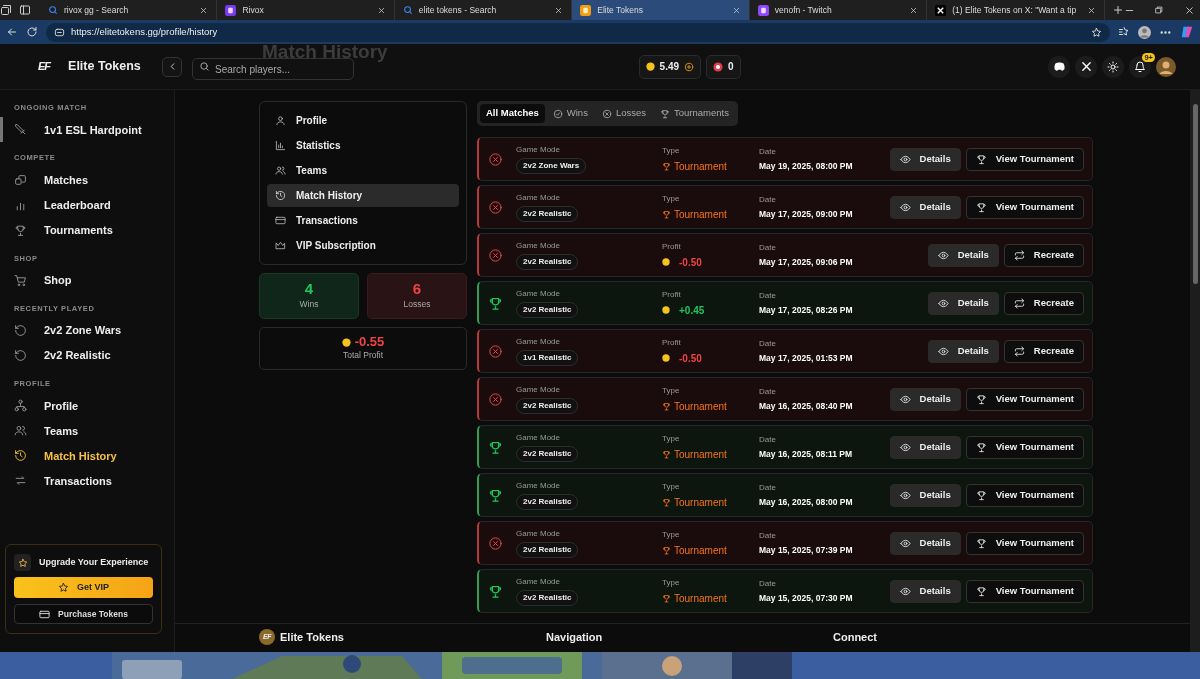 This screenshot has height=679, width=1200. Describe the element at coordinates (87, 406) in the screenshot. I see `sidebar-item: Profile` at that location.